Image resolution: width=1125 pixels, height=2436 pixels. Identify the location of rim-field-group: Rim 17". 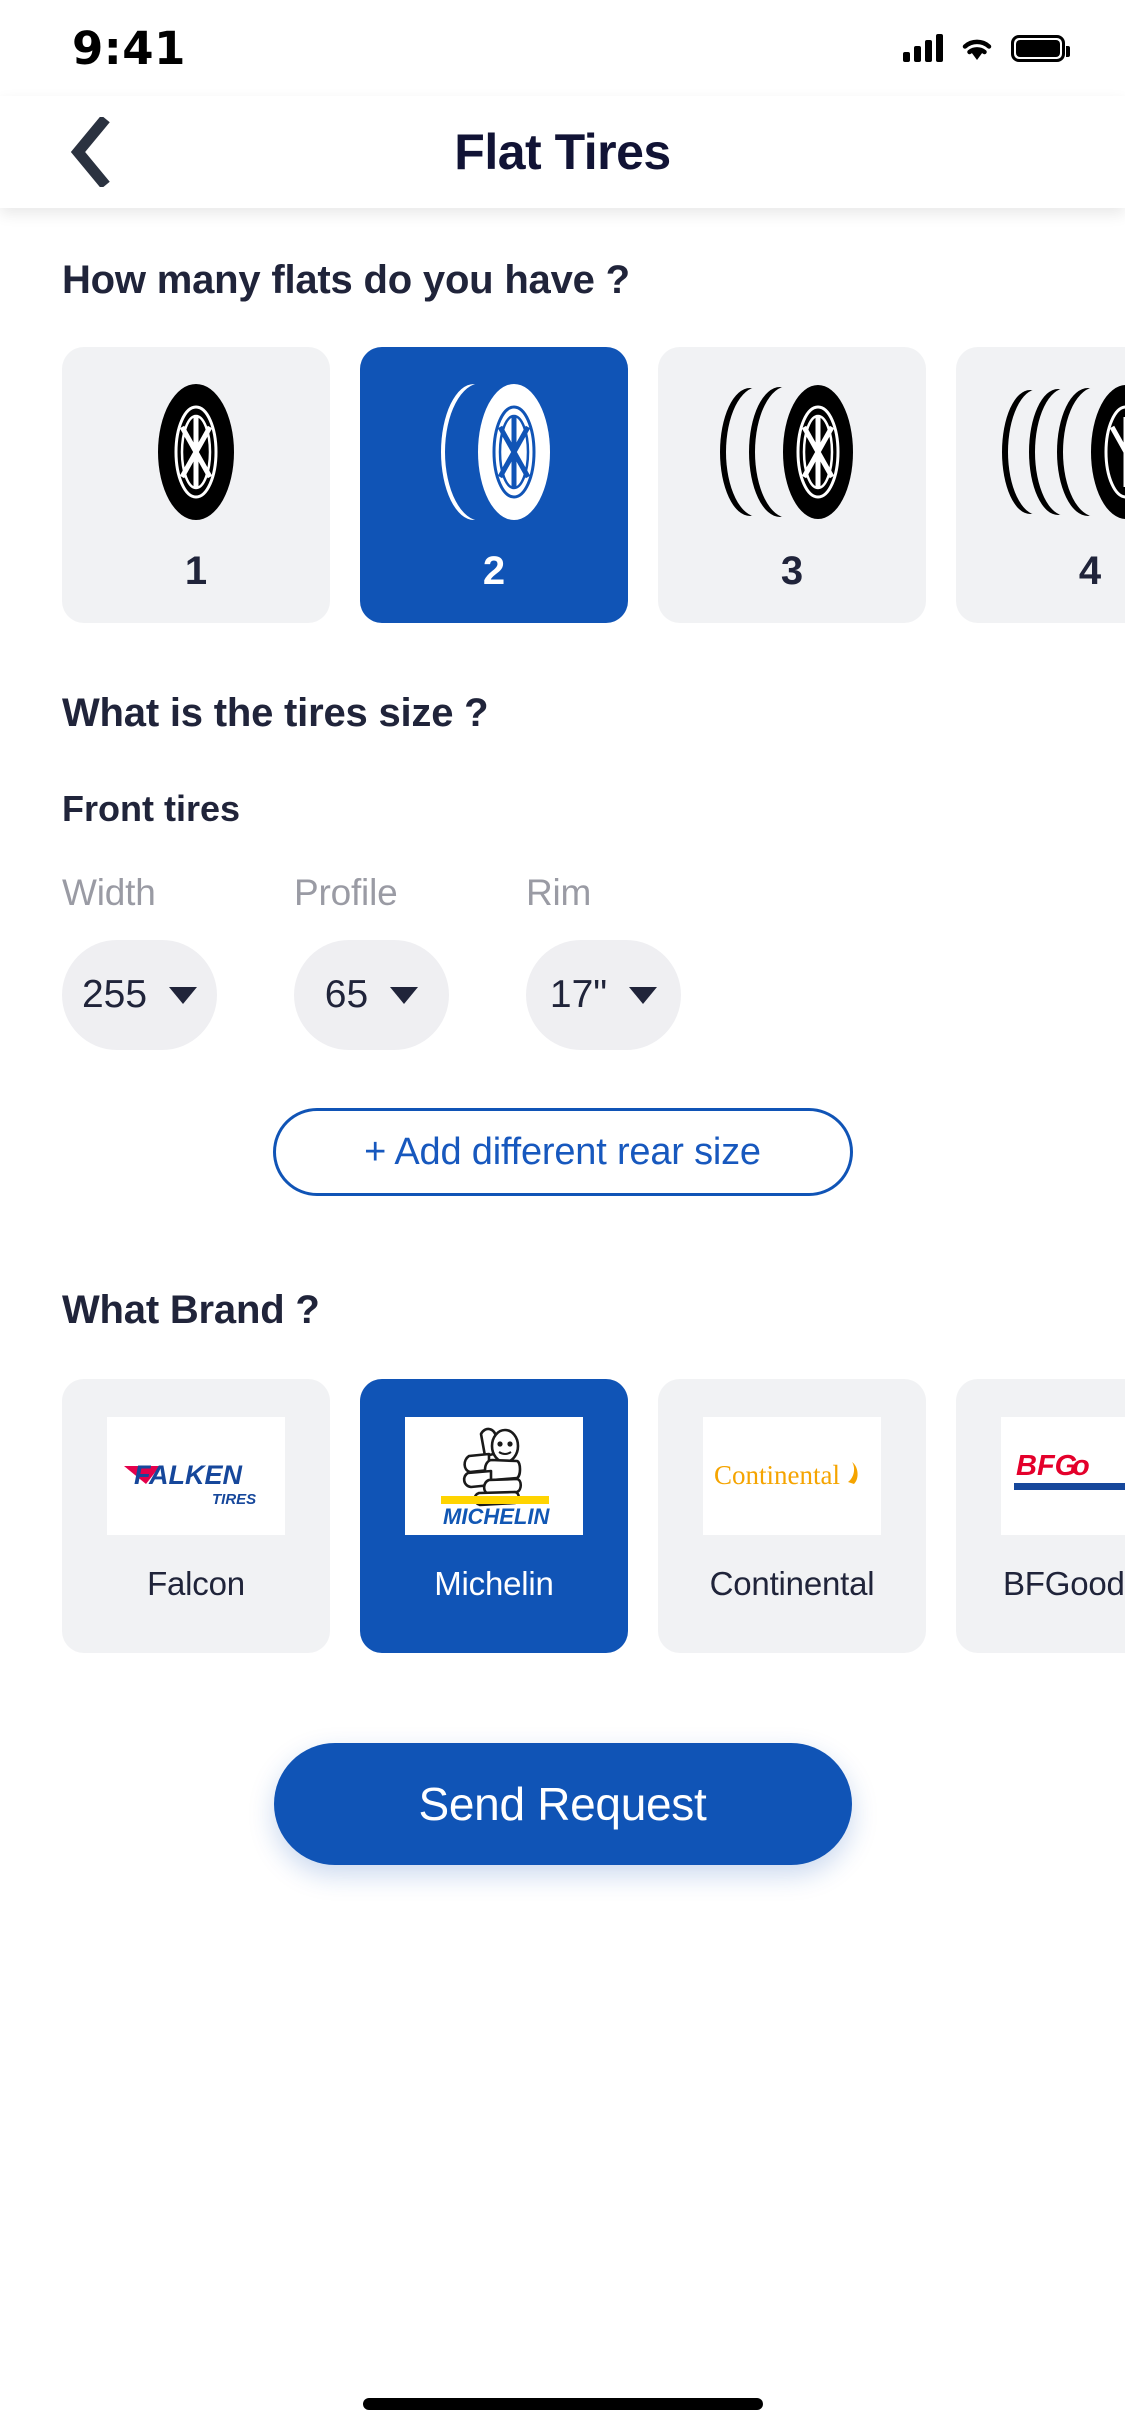
(642, 961).